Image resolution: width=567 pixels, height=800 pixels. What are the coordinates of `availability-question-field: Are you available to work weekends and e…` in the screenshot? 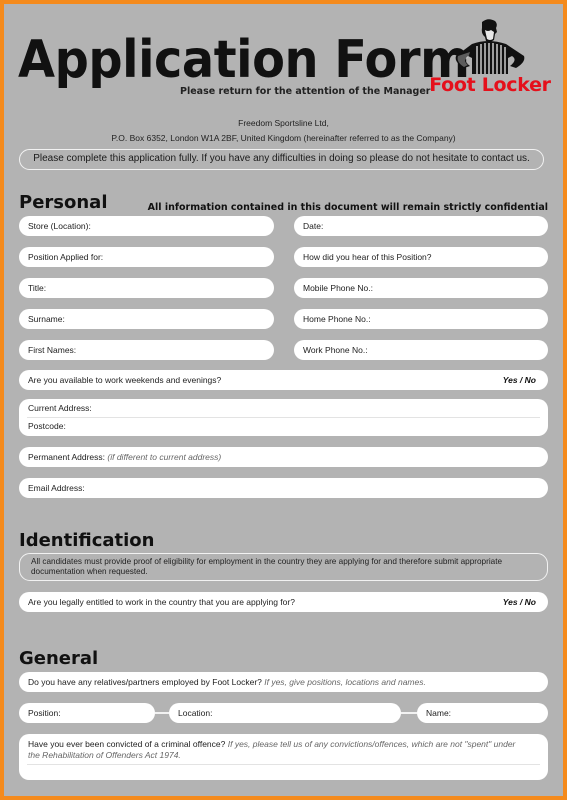 It's located at (283, 380).